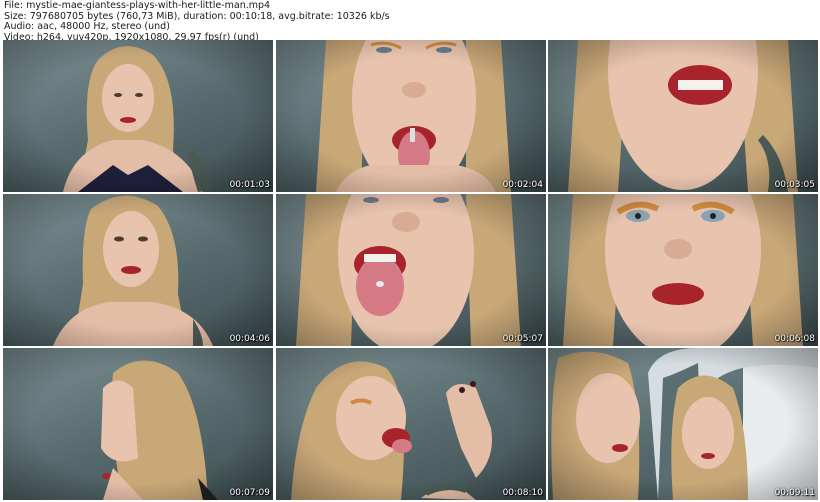  Describe the element at coordinates (794, 339) in the screenshot. I see `thumbnail-timestamp: 00:06:08` at that location.